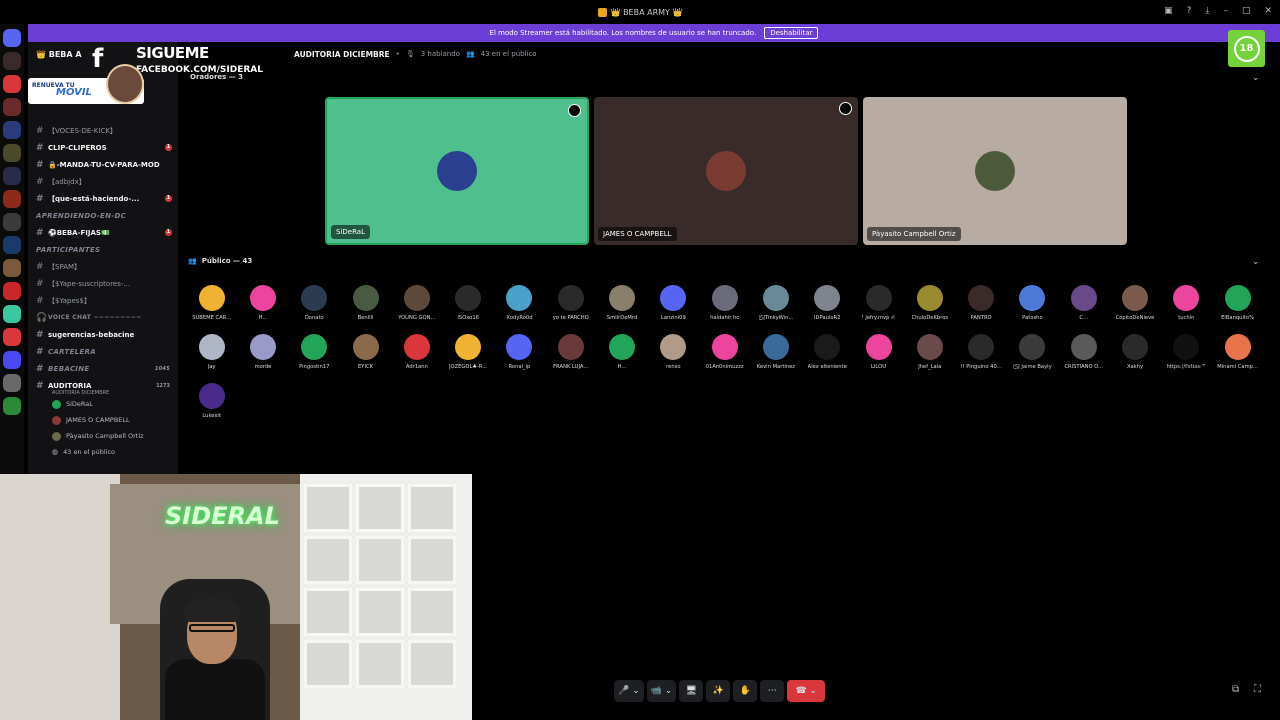 This screenshot has width=1280, height=720. What do you see at coordinates (1237, 307) in the screenshot?
I see `audience-member: ElBanquito%` at bounding box center [1237, 307].